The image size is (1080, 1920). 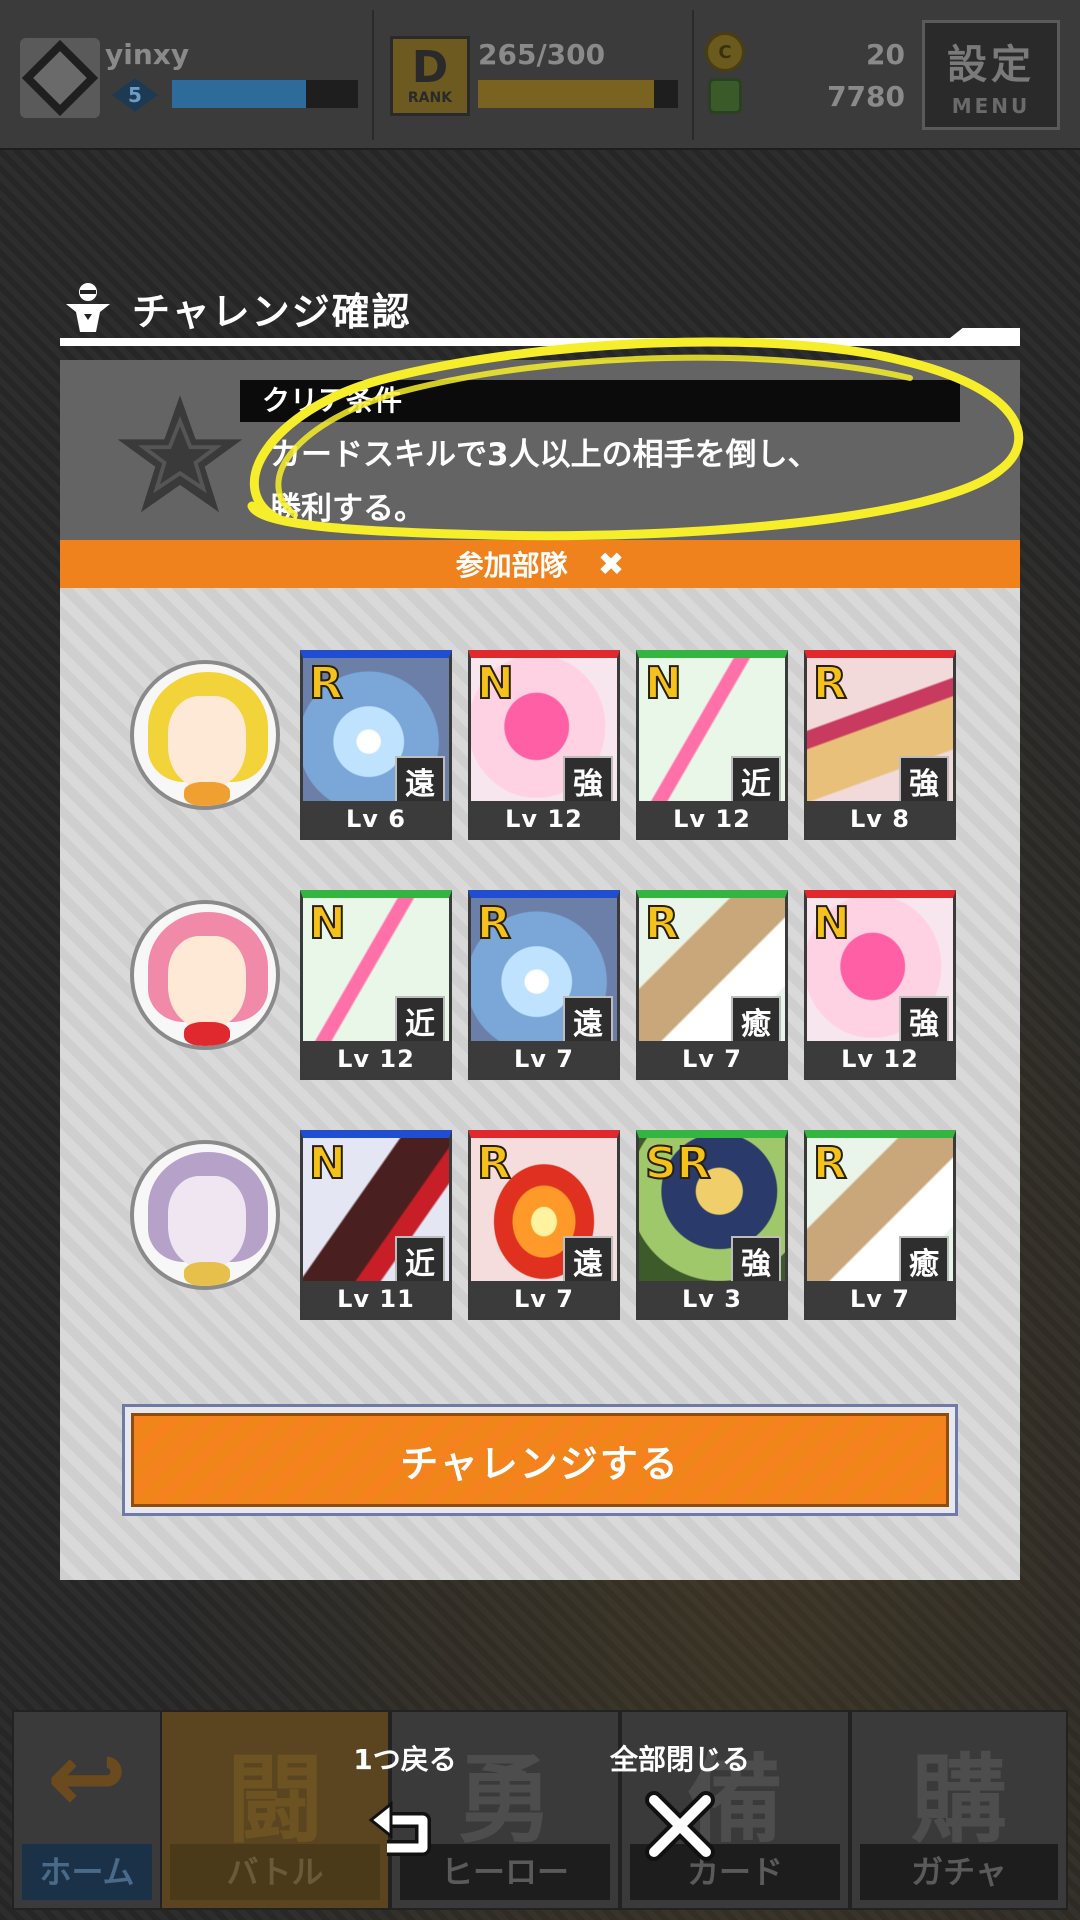 I want to click on party-close-icon: ✖, so click(x=611, y=564).